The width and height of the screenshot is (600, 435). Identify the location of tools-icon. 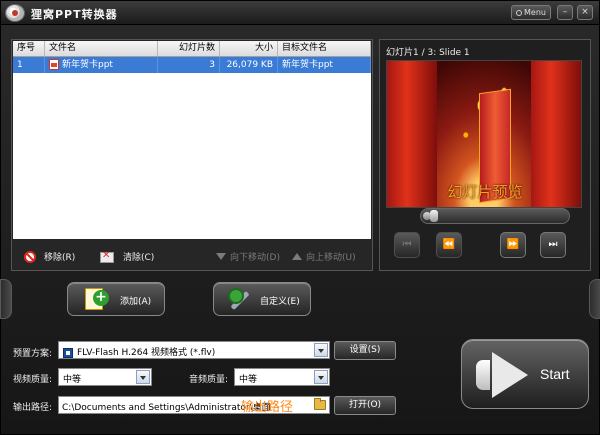
(239, 299).